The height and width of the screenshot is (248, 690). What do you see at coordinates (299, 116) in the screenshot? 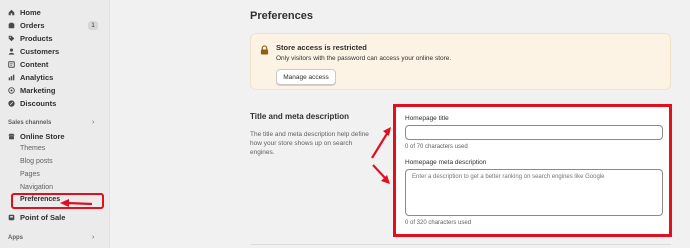
I see `section-title: Title and meta description` at bounding box center [299, 116].